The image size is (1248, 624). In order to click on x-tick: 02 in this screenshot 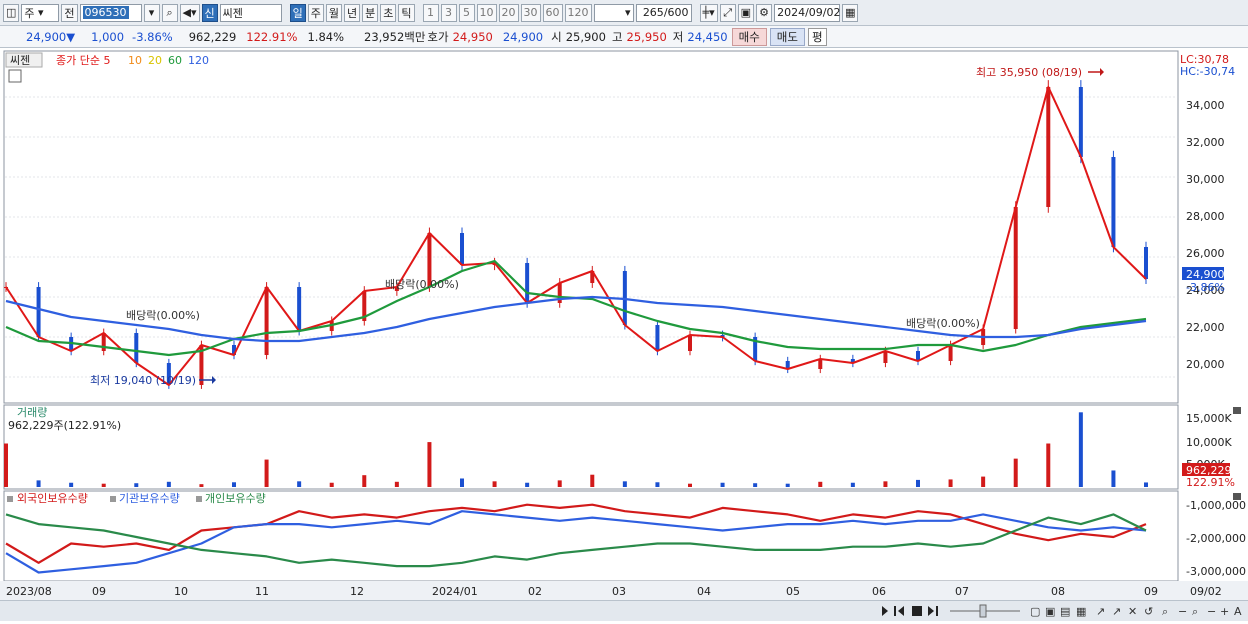, I will do `click(535, 591)`.